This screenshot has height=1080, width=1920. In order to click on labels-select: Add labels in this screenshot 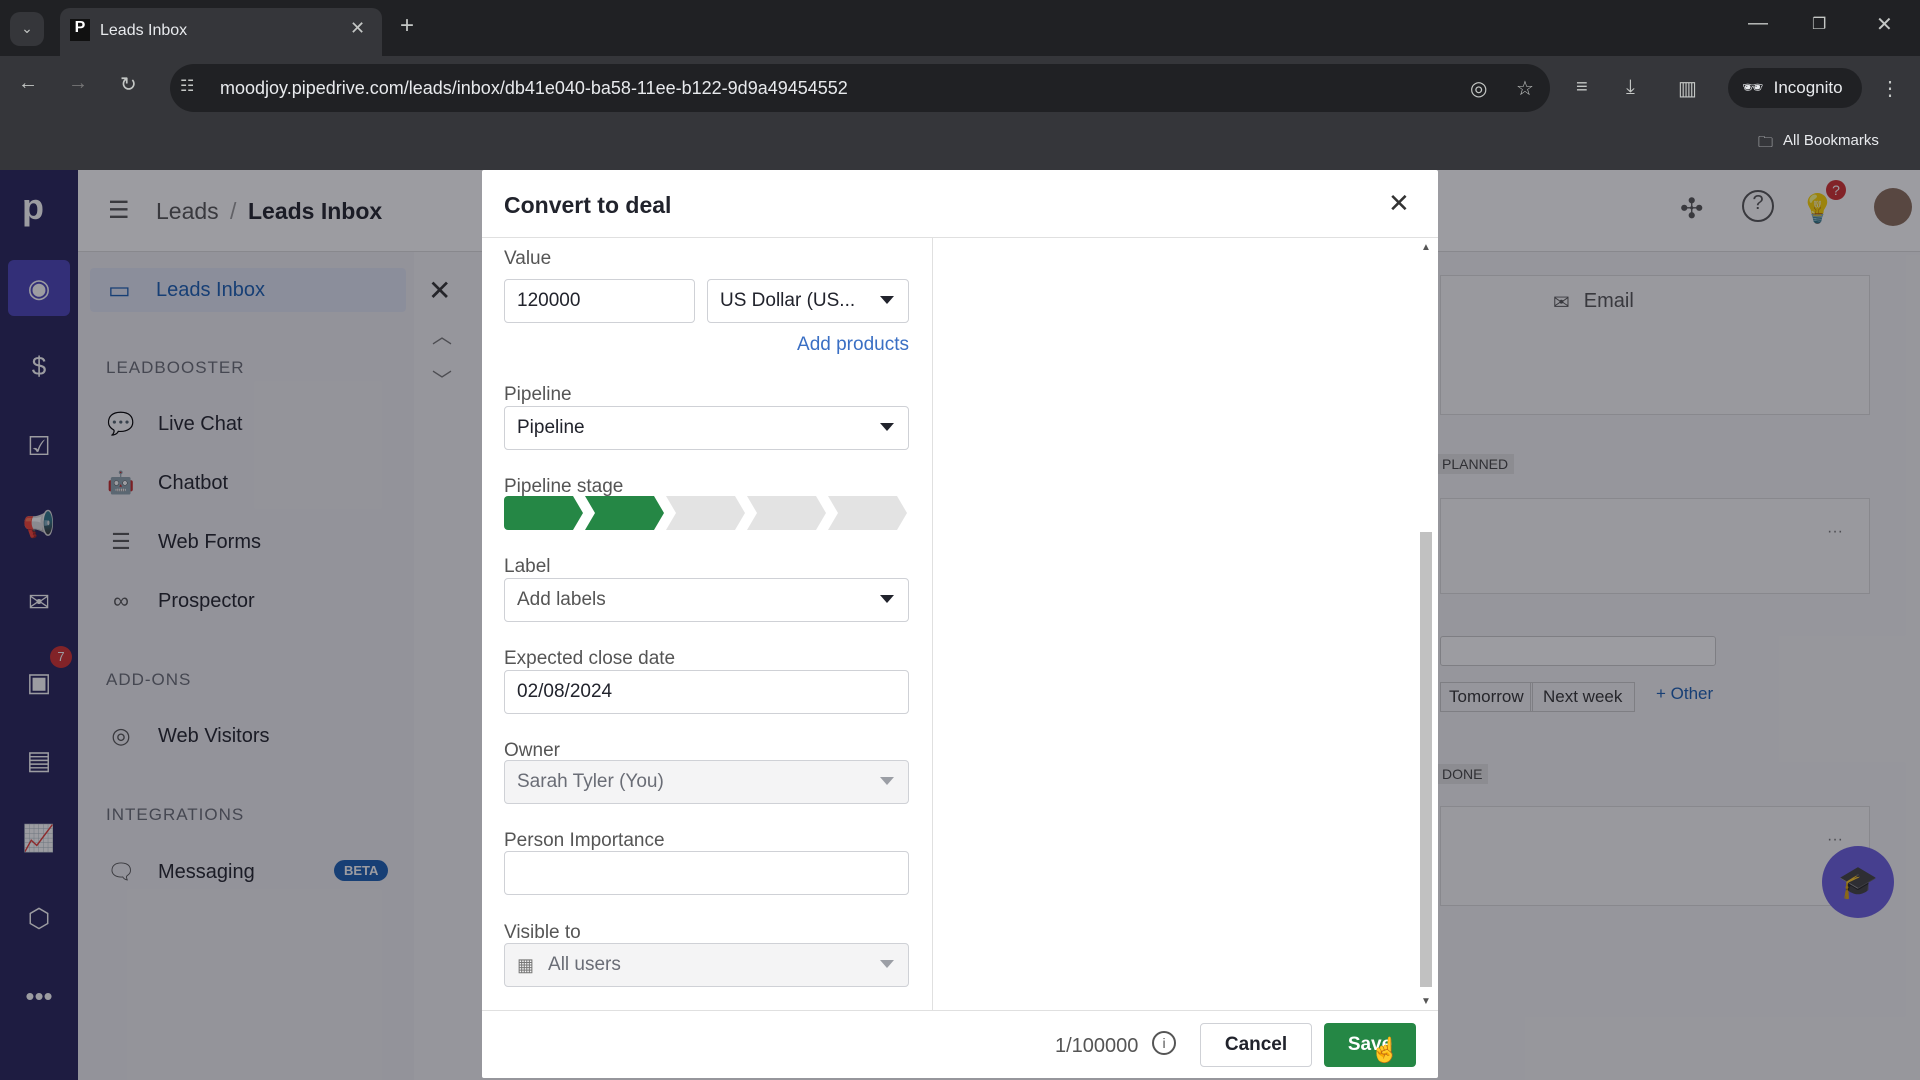, I will do `click(706, 600)`.